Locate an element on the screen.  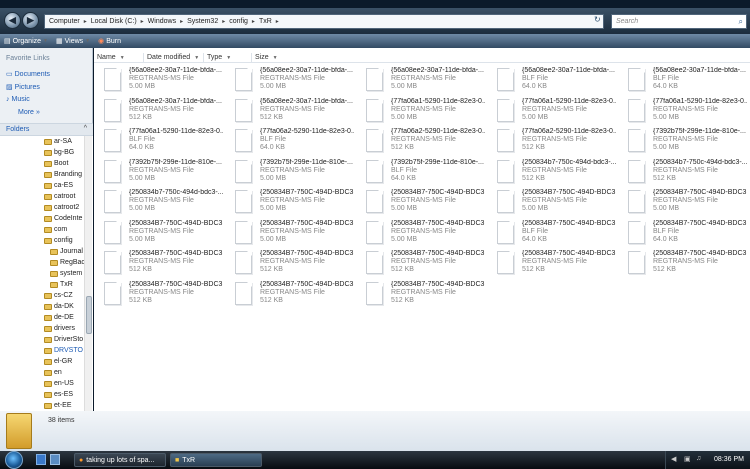
fav-more: More» is located at coordinates (29, 112).